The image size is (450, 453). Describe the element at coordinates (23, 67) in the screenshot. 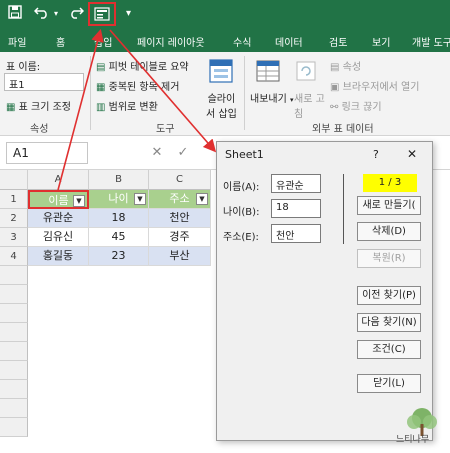

I see `table-name-label: 표 이름:` at that location.